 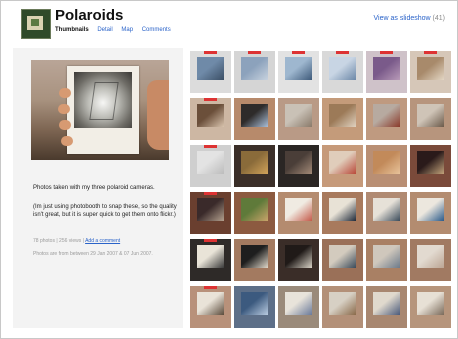 I want to click on tab-comments: Comments, so click(x=156, y=30).